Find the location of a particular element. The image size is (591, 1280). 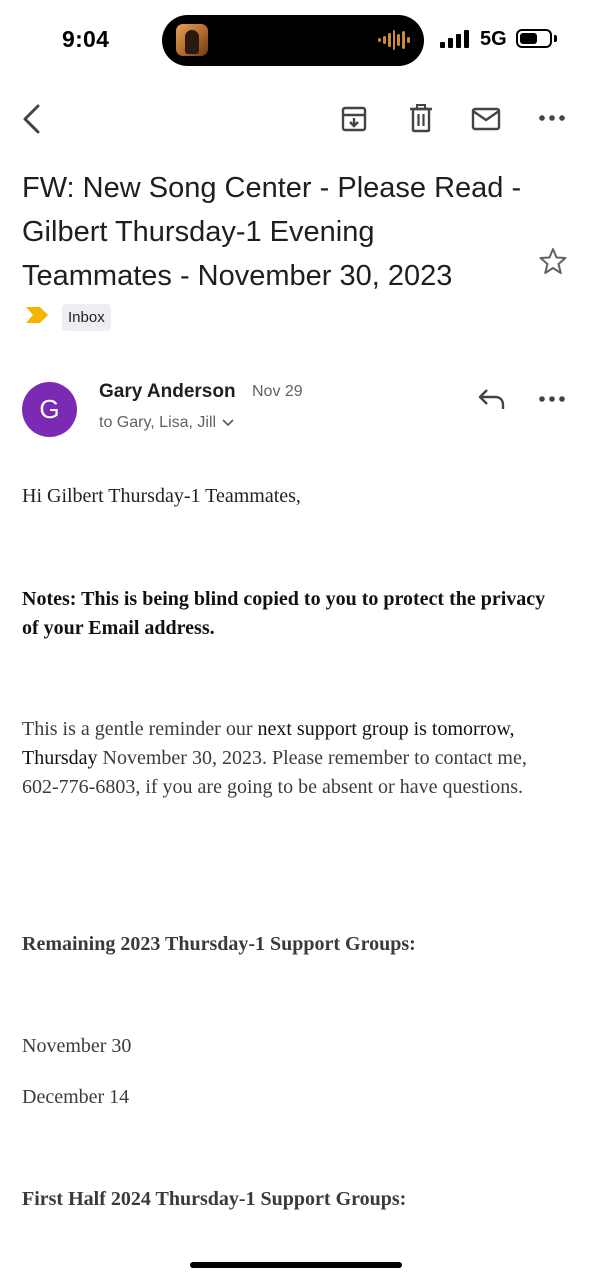

network-type: 5G is located at coordinates (493, 39).